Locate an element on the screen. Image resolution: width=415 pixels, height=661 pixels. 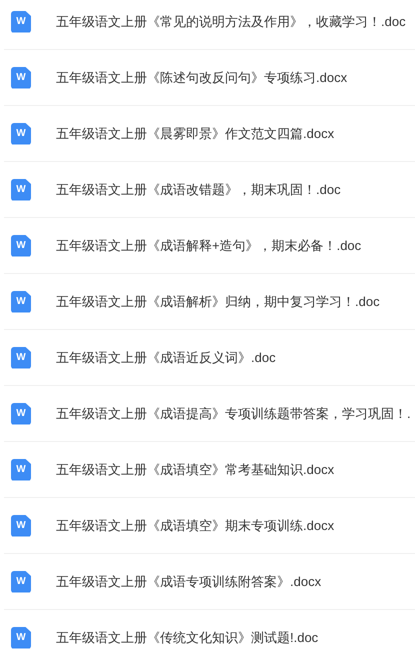
file-name: 五年级语文上册《成语提高》专项训练题带答案，学习巩固！. is located at coordinates (233, 414).